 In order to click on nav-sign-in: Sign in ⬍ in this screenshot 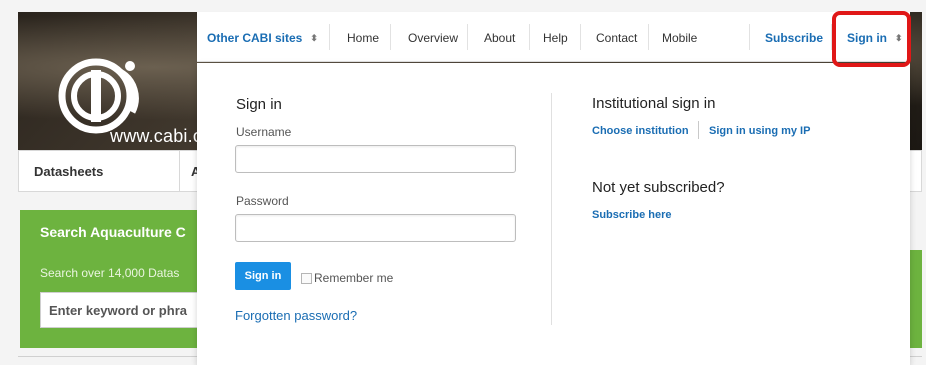, I will do `click(875, 38)`.